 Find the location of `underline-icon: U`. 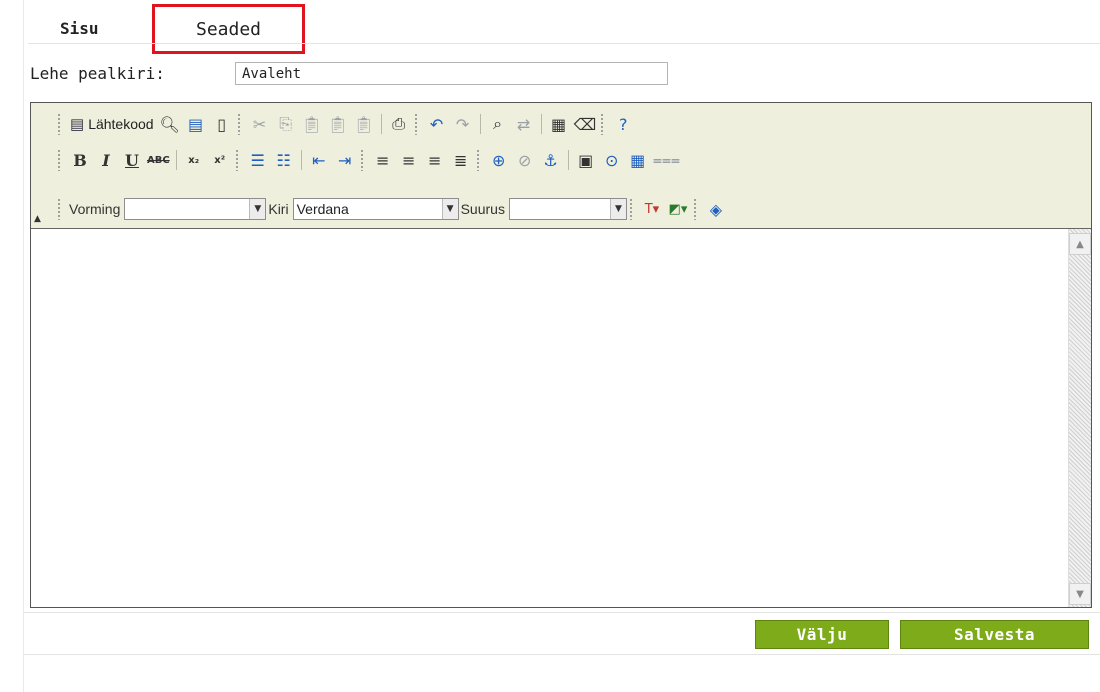

underline-icon: U is located at coordinates (132, 160).